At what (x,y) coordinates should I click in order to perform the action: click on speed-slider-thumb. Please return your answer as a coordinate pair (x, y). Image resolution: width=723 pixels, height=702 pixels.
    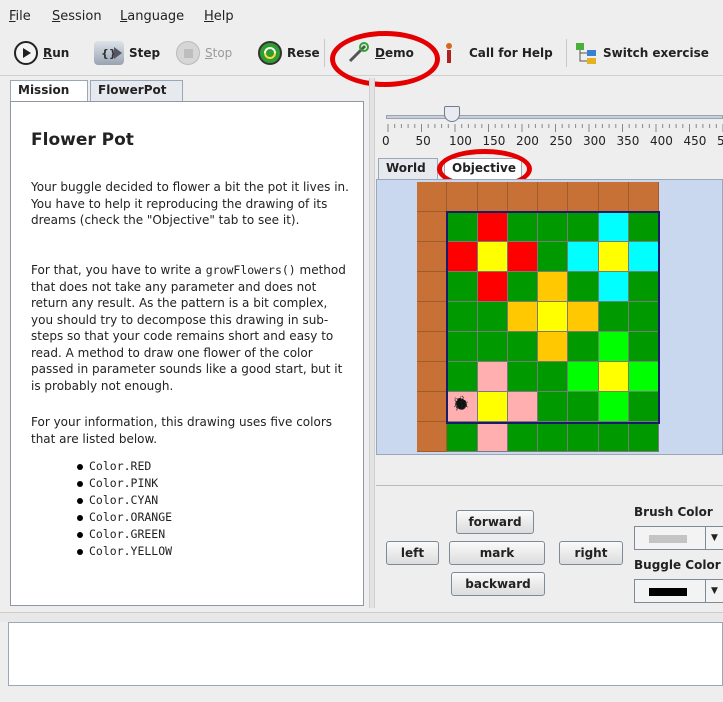
    Looking at the image, I should click on (452, 114).